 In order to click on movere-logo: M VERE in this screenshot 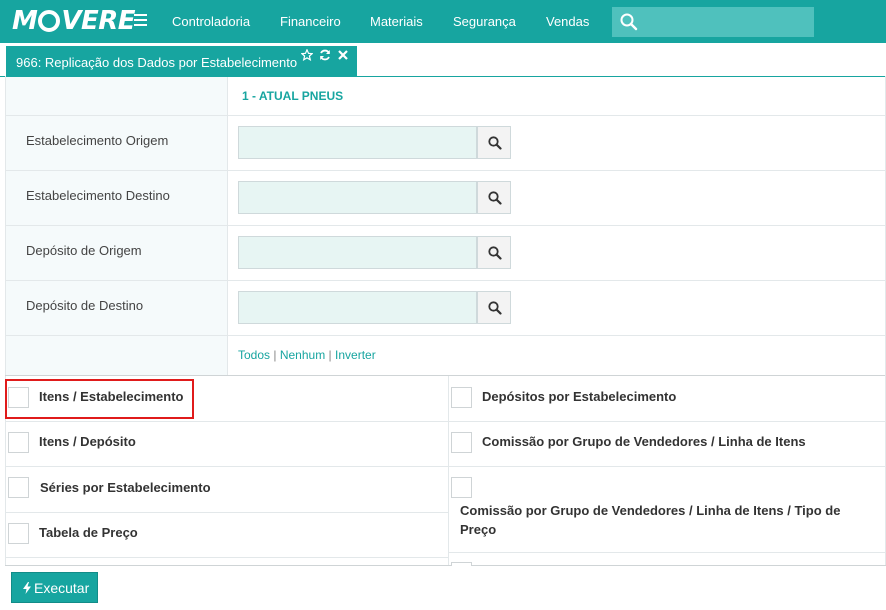, I will do `click(74, 21)`.